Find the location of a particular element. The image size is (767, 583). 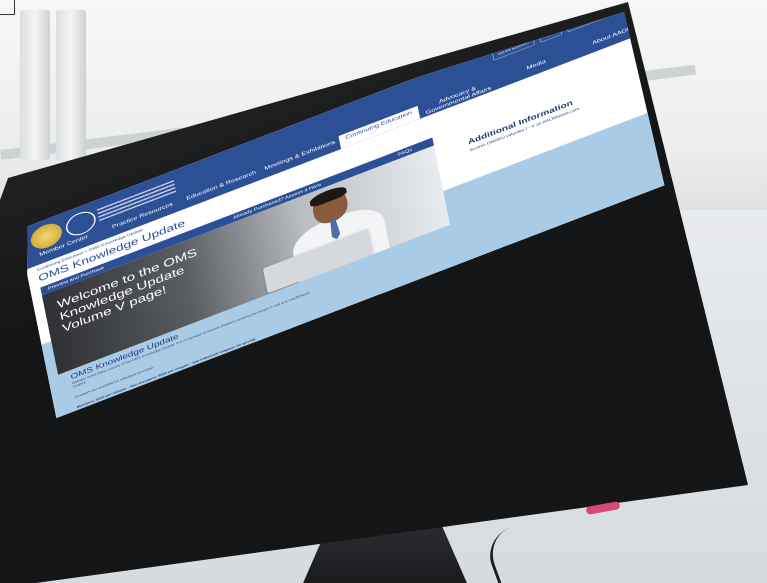

additional-info-title: Additional Information is located at coordinates (520, 122).